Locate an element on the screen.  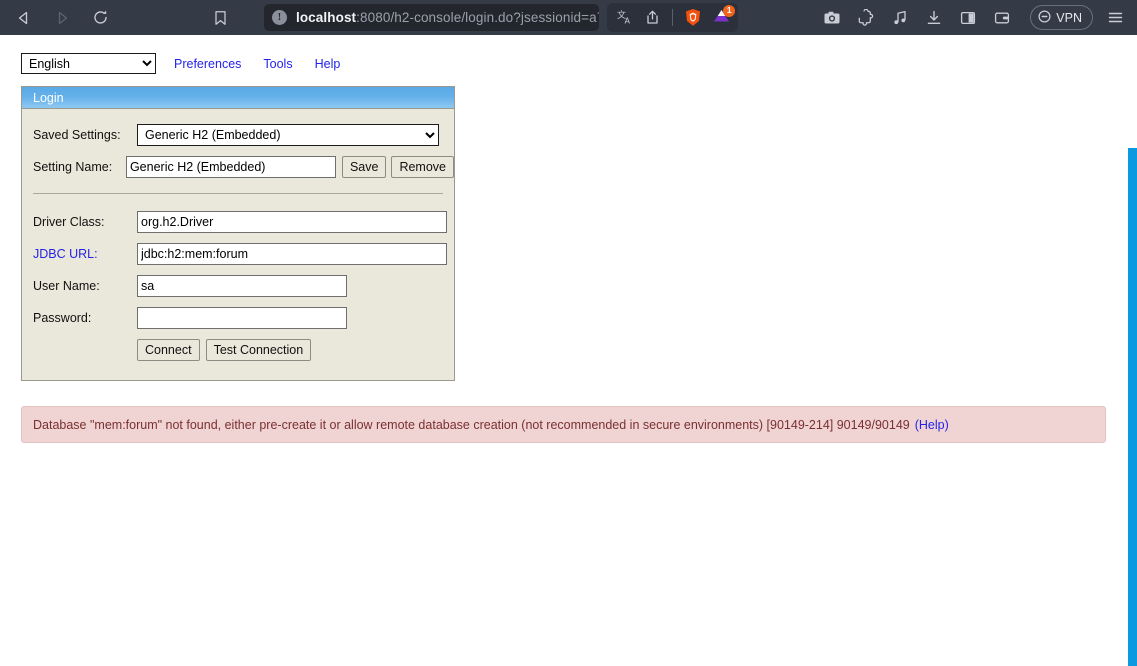
vpn-button: VPN is located at coordinates (1061, 17).